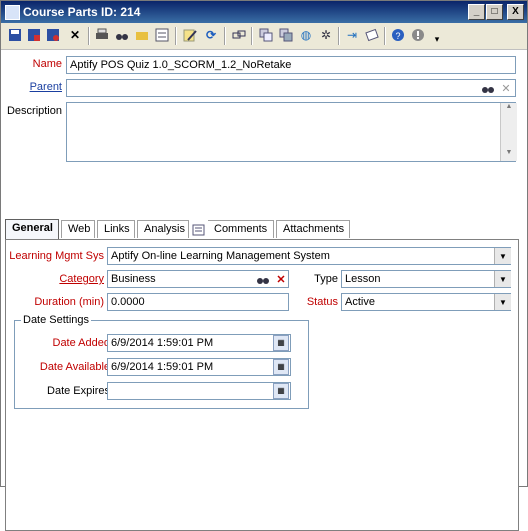  What do you see at coordinates (81, 279) in the screenshot?
I see `category-label: Category` at bounding box center [81, 279].